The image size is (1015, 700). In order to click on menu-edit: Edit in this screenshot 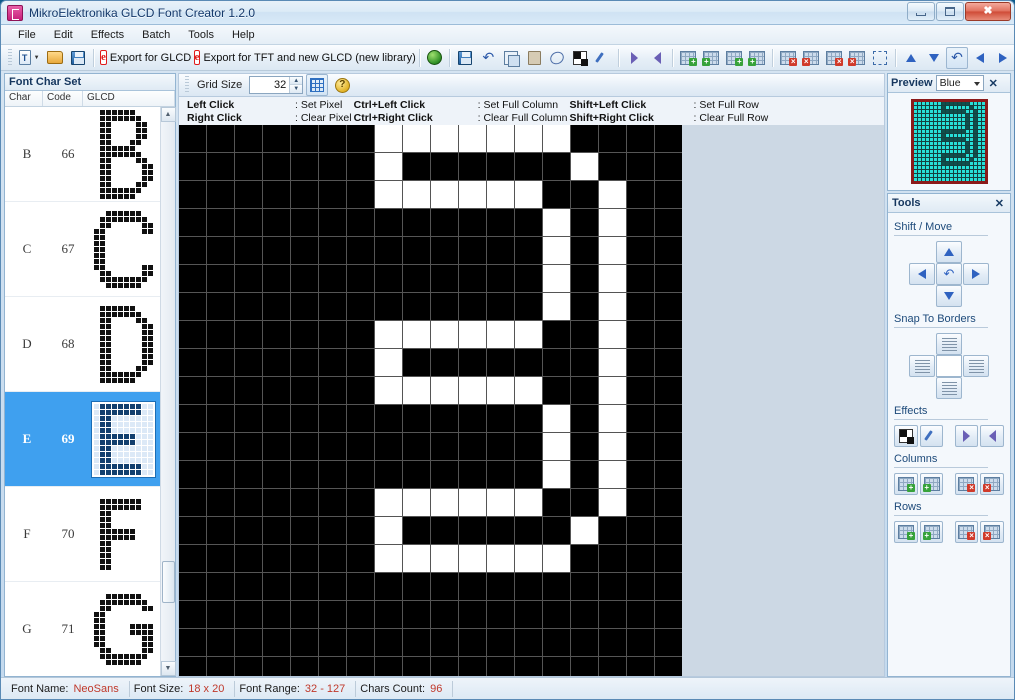, I will do `click(63, 35)`.